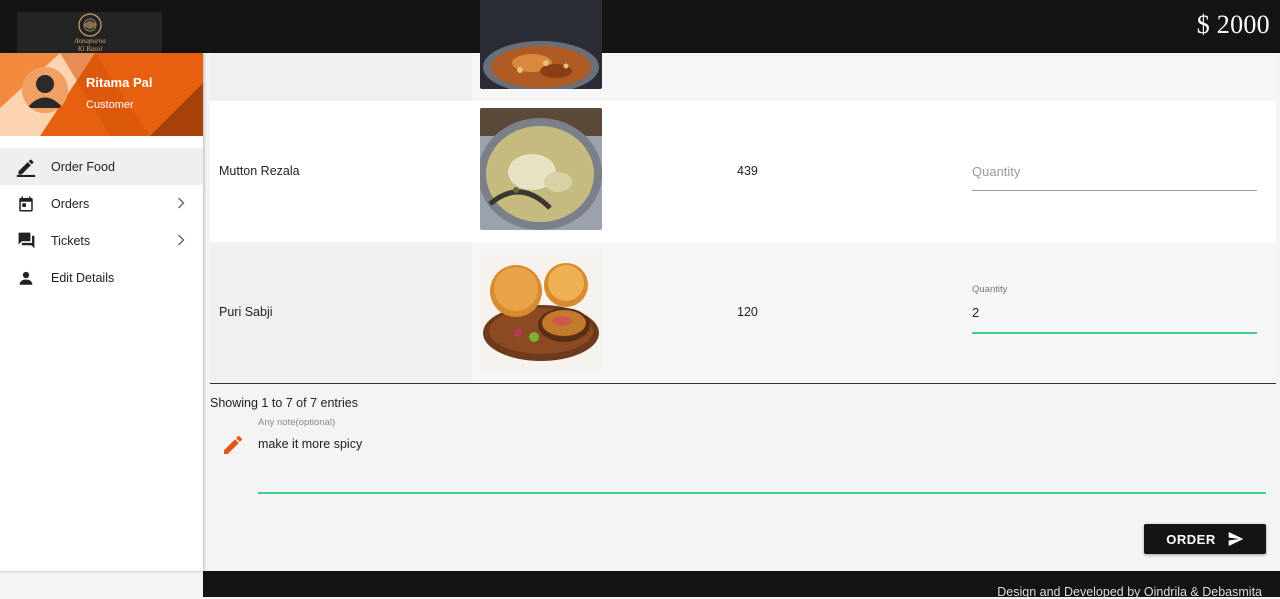  What do you see at coordinates (1114, 333) in the screenshot?
I see `quantity-underline-active` at bounding box center [1114, 333].